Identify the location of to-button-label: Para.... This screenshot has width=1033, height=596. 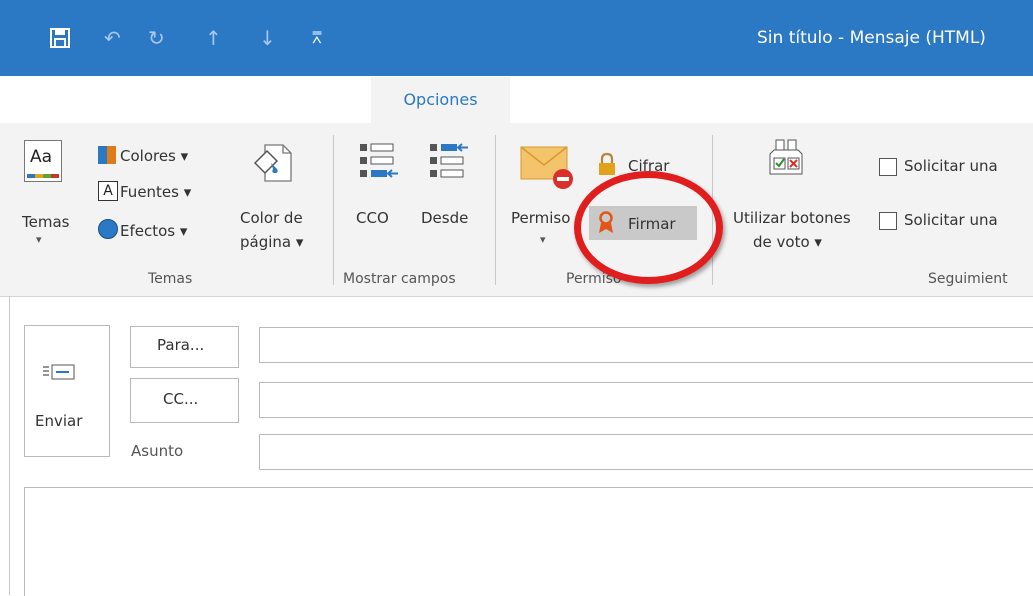
(181, 345).